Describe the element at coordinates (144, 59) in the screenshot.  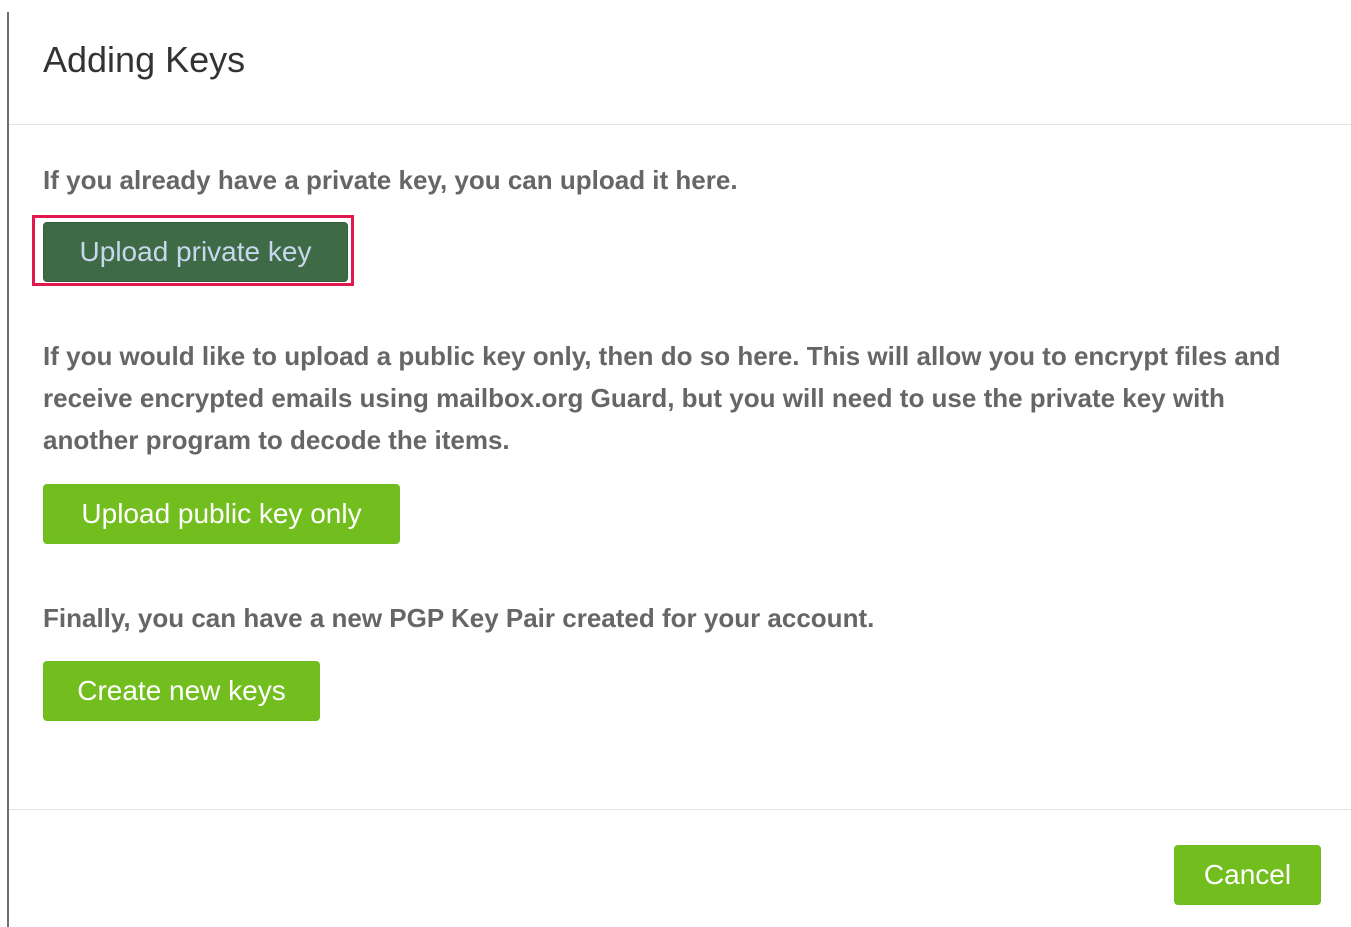
I see `dialog-title: Adding Keys` at that location.